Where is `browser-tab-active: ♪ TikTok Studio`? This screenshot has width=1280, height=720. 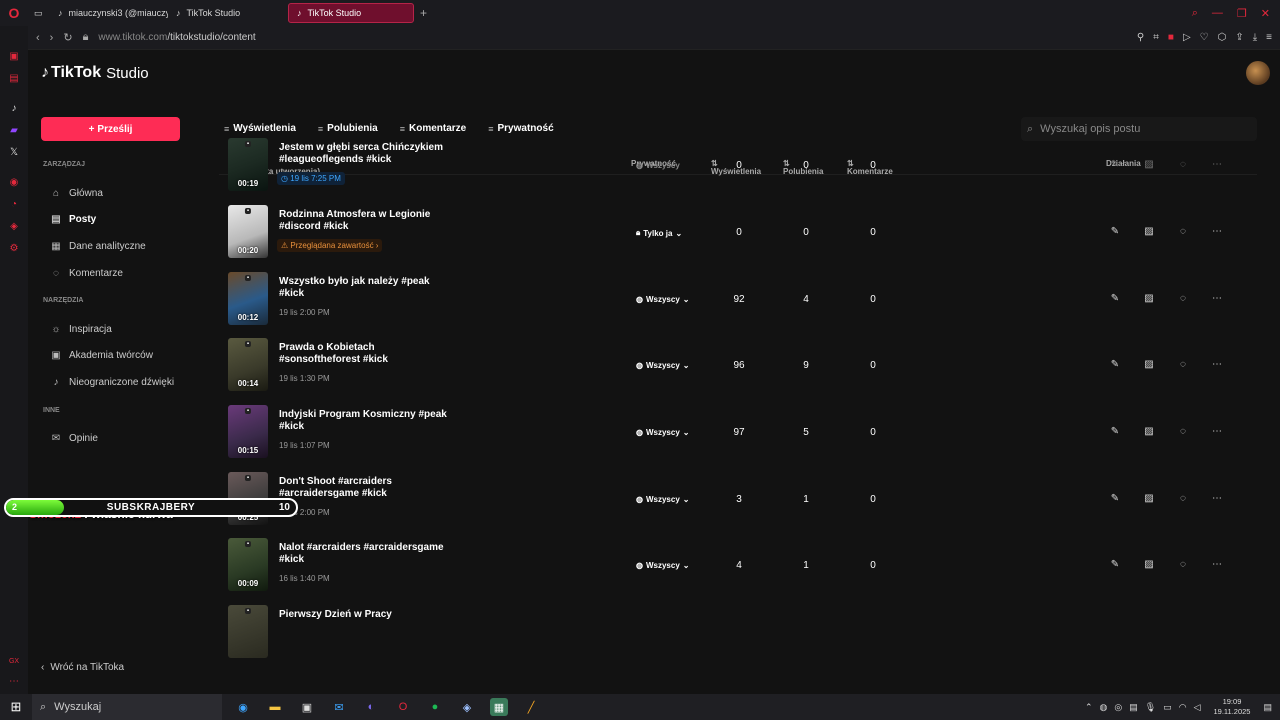
browser-tab-active: ♪ TikTok Studio is located at coordinates (351, 13).